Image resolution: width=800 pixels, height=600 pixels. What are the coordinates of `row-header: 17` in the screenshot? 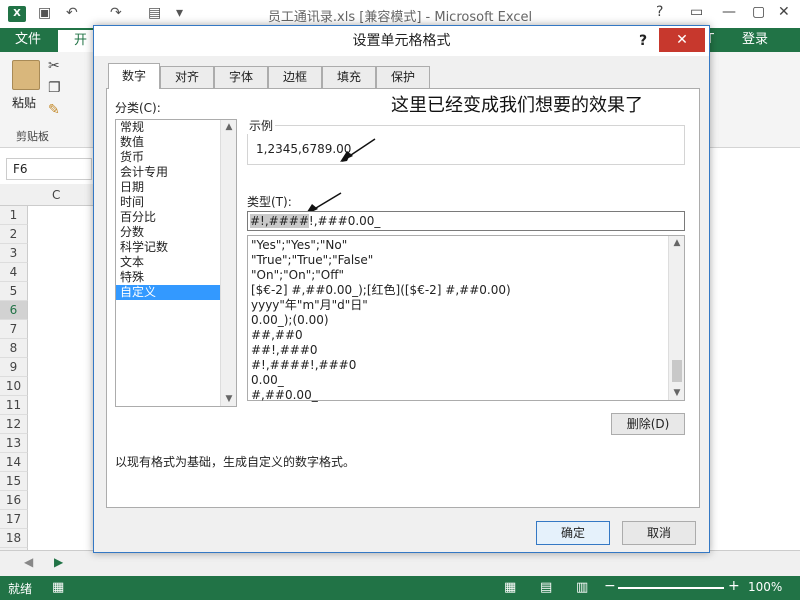 It's located at (14, 519).